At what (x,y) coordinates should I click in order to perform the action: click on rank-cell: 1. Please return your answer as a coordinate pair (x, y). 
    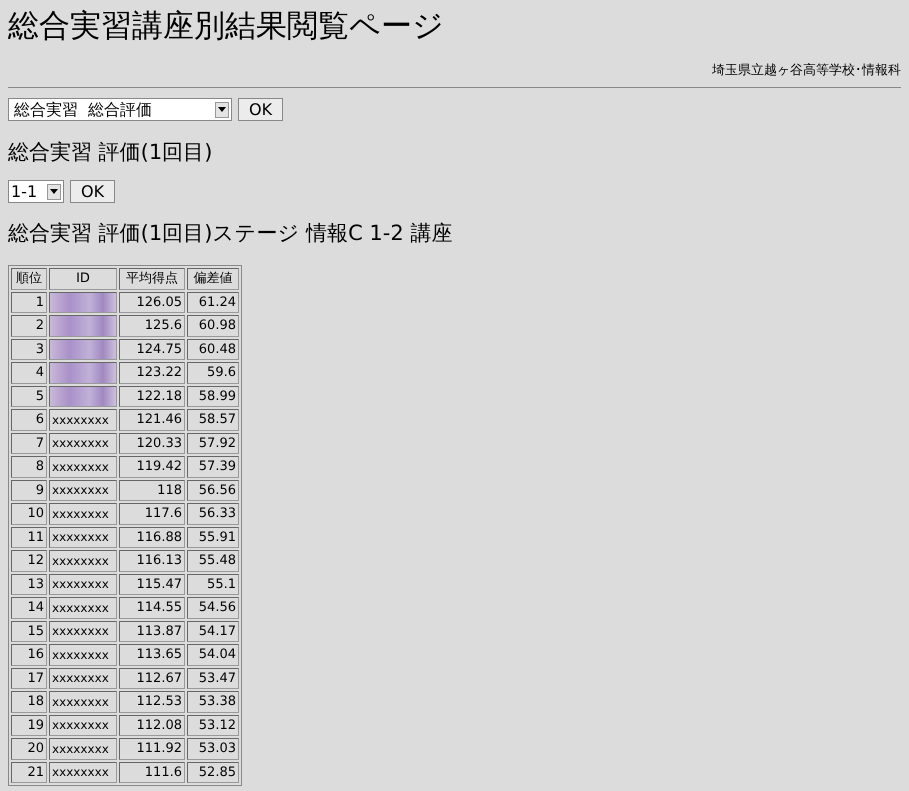
    Looking at the image, I should click on (29, 302).